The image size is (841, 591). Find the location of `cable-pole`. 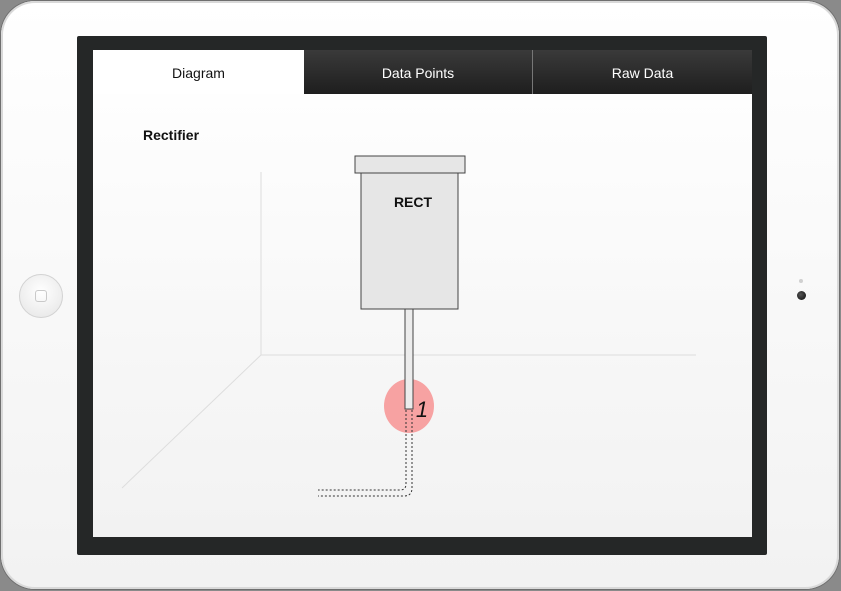

cable-pole is located at coordinates (409, 359).